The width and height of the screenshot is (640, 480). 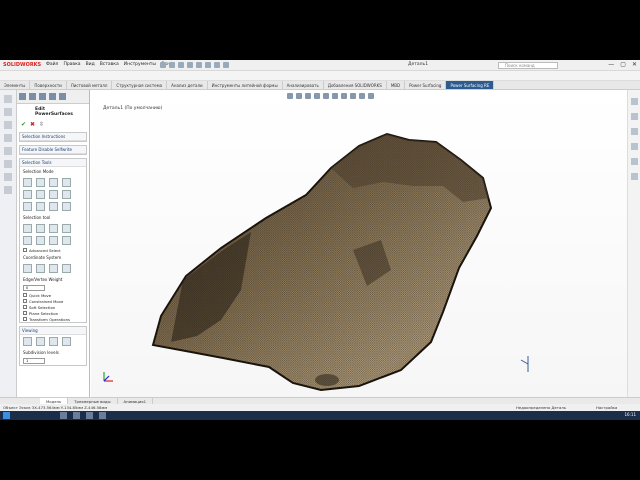 I want to click on edge-mode-icon, so click(x=40, y=182).